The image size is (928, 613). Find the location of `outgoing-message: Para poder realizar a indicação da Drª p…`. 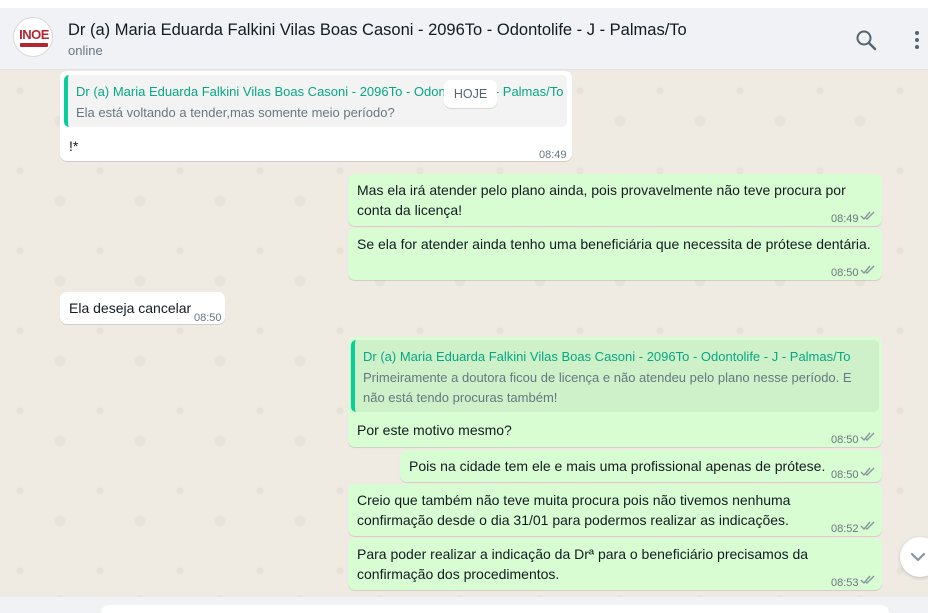

outgoing-message: Para poder realizar a indicação da Drª p… is located at coordinates (615, 564).